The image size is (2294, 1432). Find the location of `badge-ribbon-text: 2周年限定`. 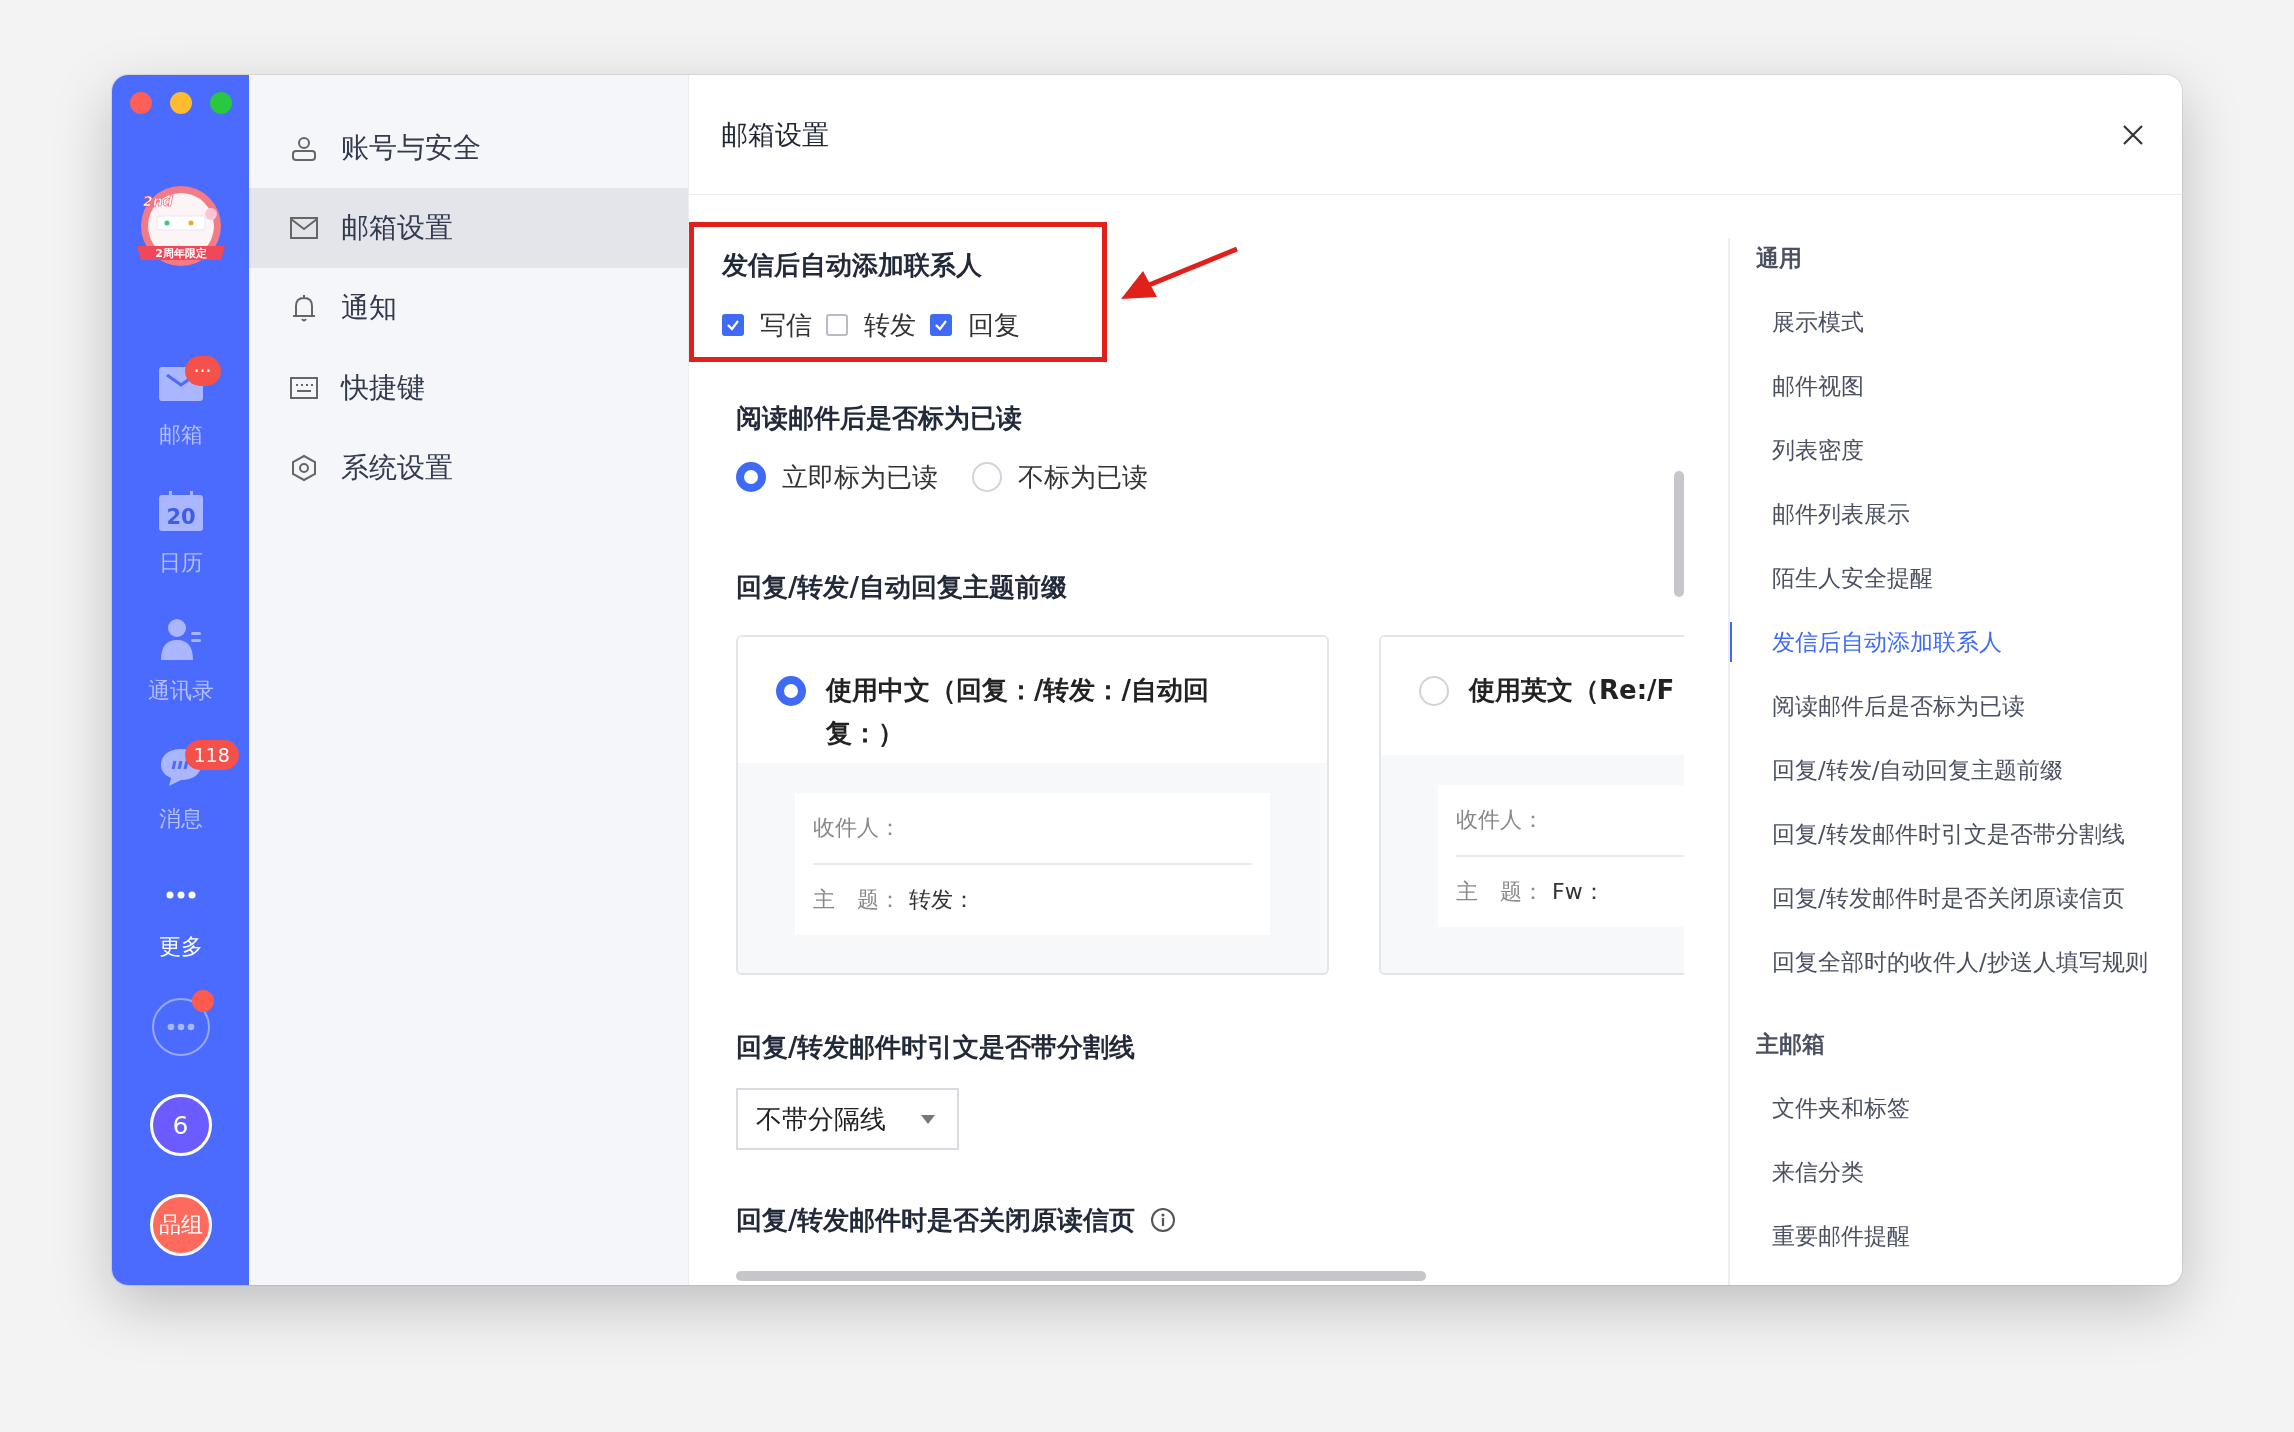

badge-ribbon-text: 2周年限定 is located at coordinates (180, 253).